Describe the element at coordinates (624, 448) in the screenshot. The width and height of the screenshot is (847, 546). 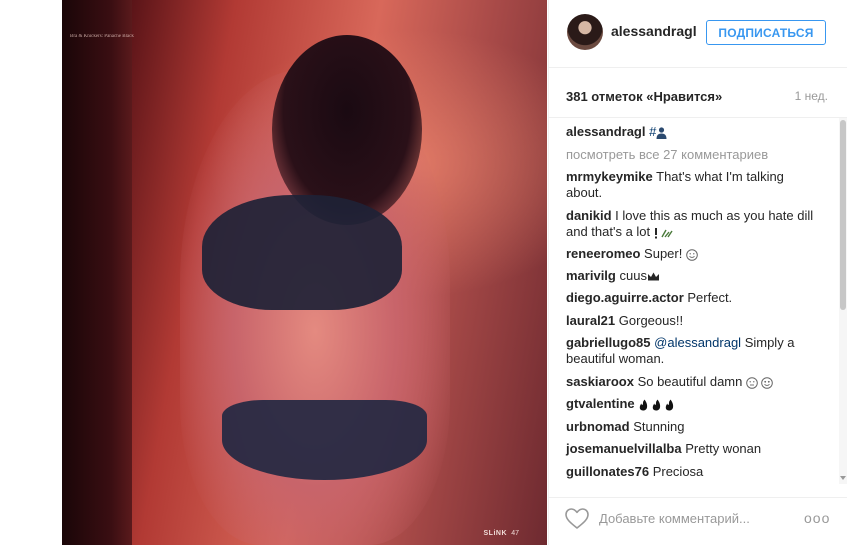
I see `comment-username: josemanuelvillalba` at that location.